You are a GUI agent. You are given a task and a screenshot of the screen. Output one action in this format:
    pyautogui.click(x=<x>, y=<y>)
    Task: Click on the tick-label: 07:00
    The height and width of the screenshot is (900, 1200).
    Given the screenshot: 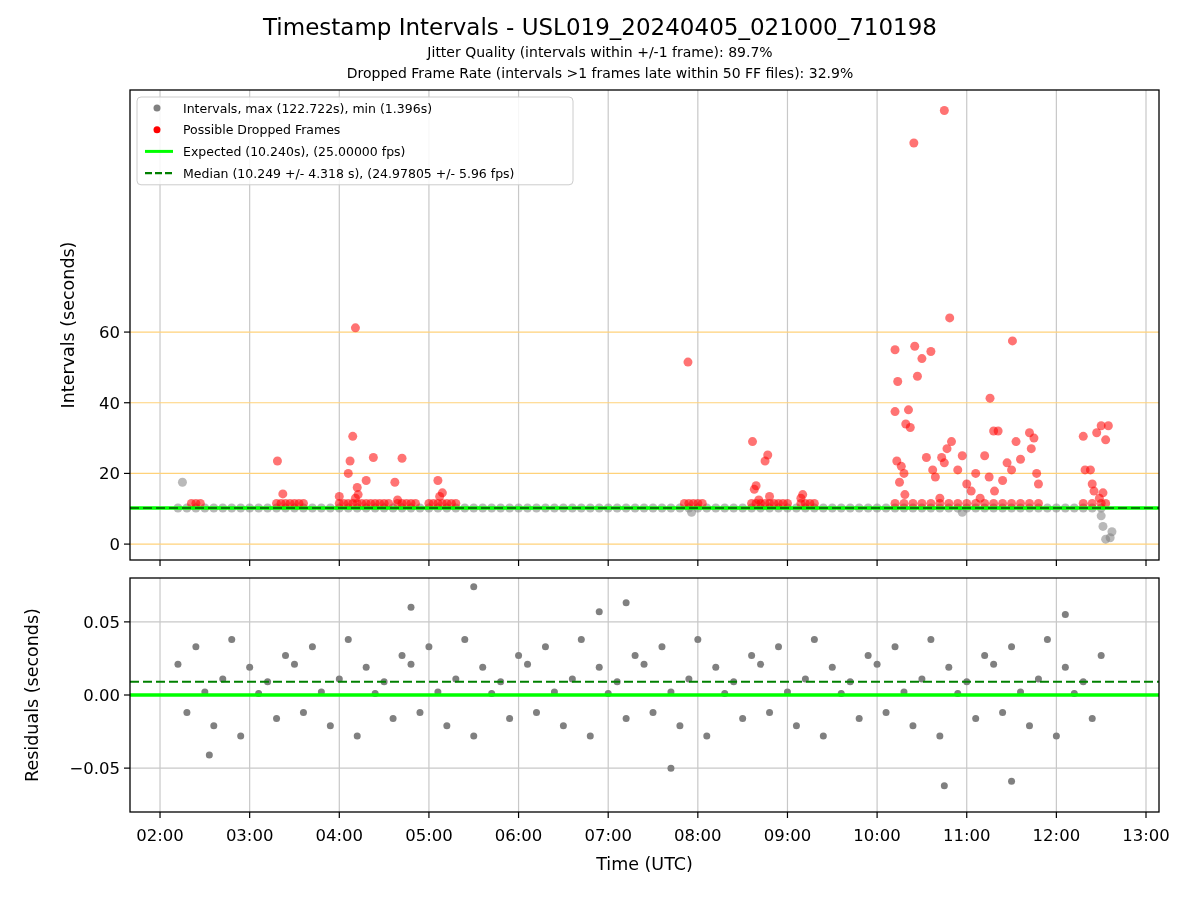 What is the action you would take?
    pyautogui.click(x=608, y=835)
    